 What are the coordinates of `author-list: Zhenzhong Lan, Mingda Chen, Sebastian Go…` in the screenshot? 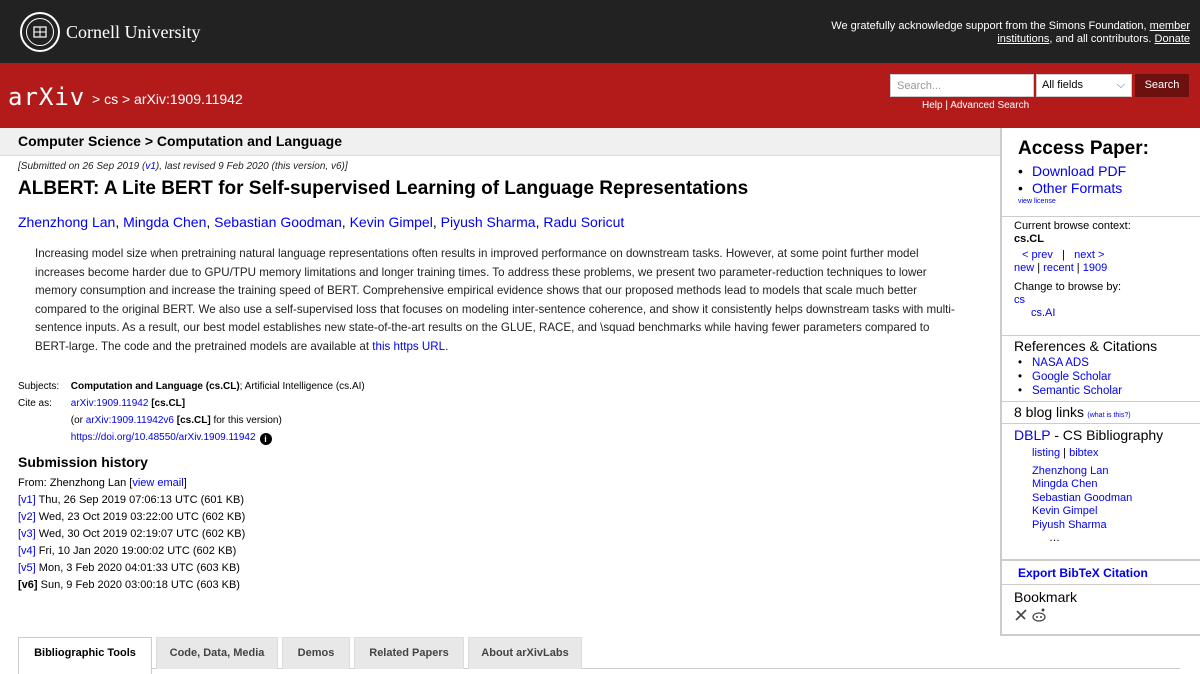 It's located at (321, 222).